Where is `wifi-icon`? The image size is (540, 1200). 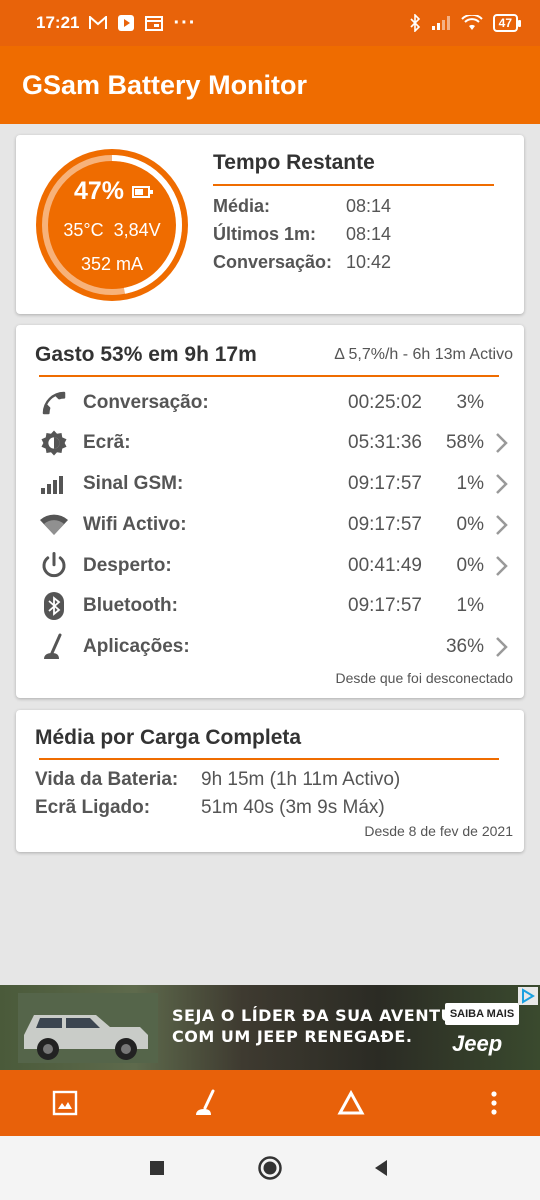
wifi-icon is located at coordinates (54, 525).